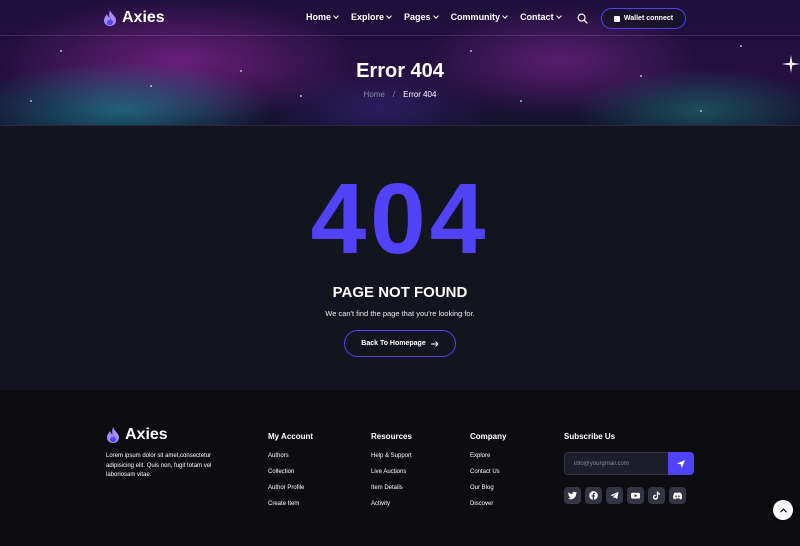  I want to click on discord-link, so click(677, 495).